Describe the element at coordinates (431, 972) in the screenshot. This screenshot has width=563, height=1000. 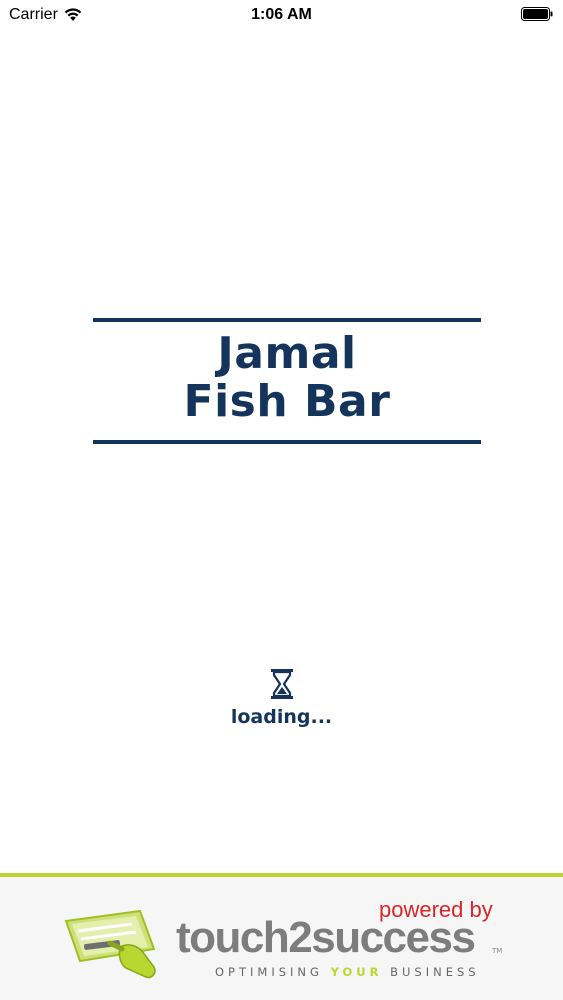
I see `tagline-part2: BUSINESS` at that location.